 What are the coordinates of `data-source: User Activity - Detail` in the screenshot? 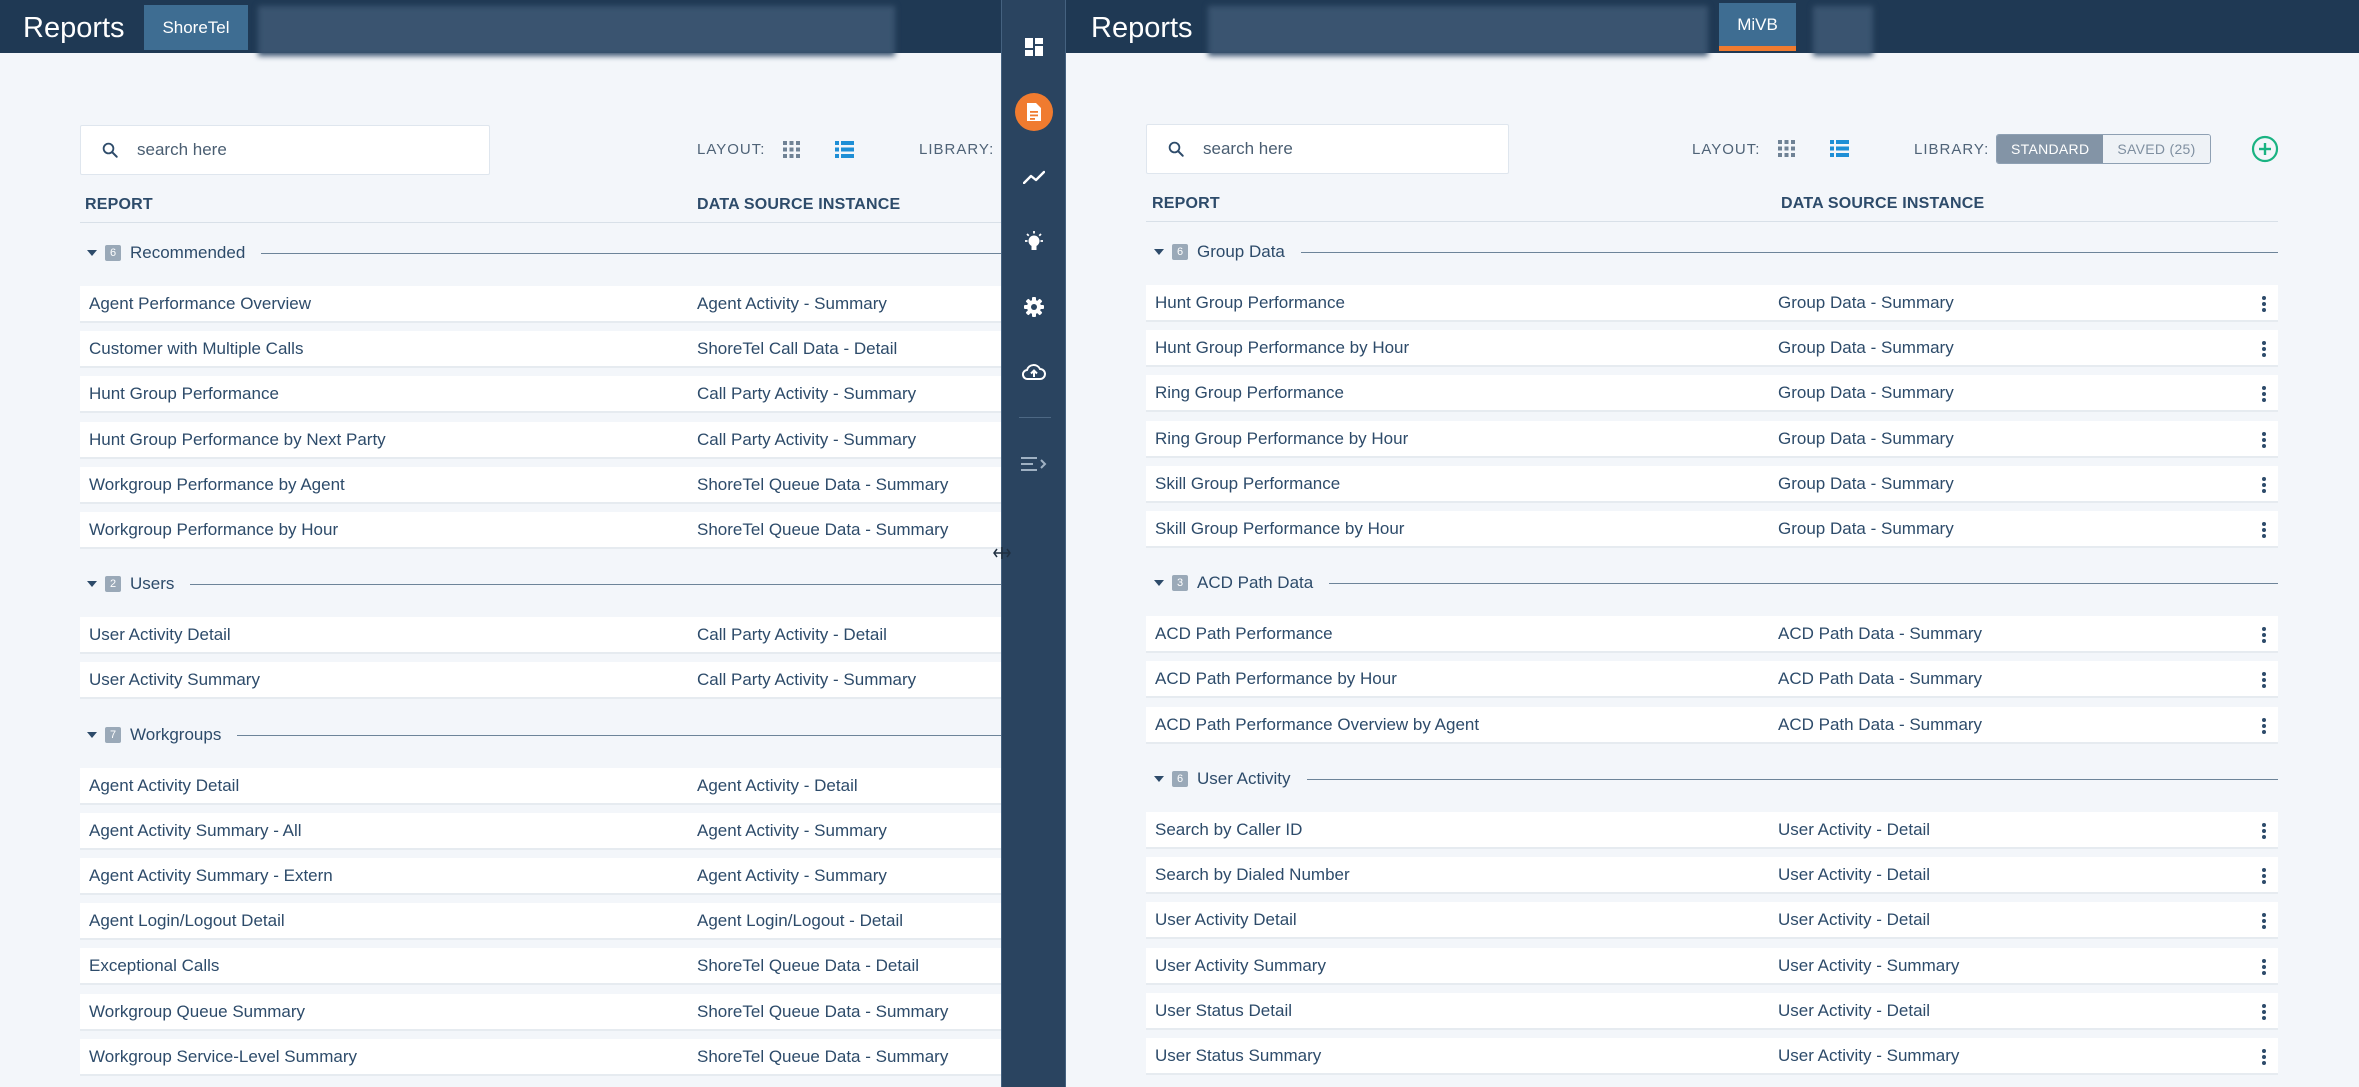 It's located at (1854, 829).